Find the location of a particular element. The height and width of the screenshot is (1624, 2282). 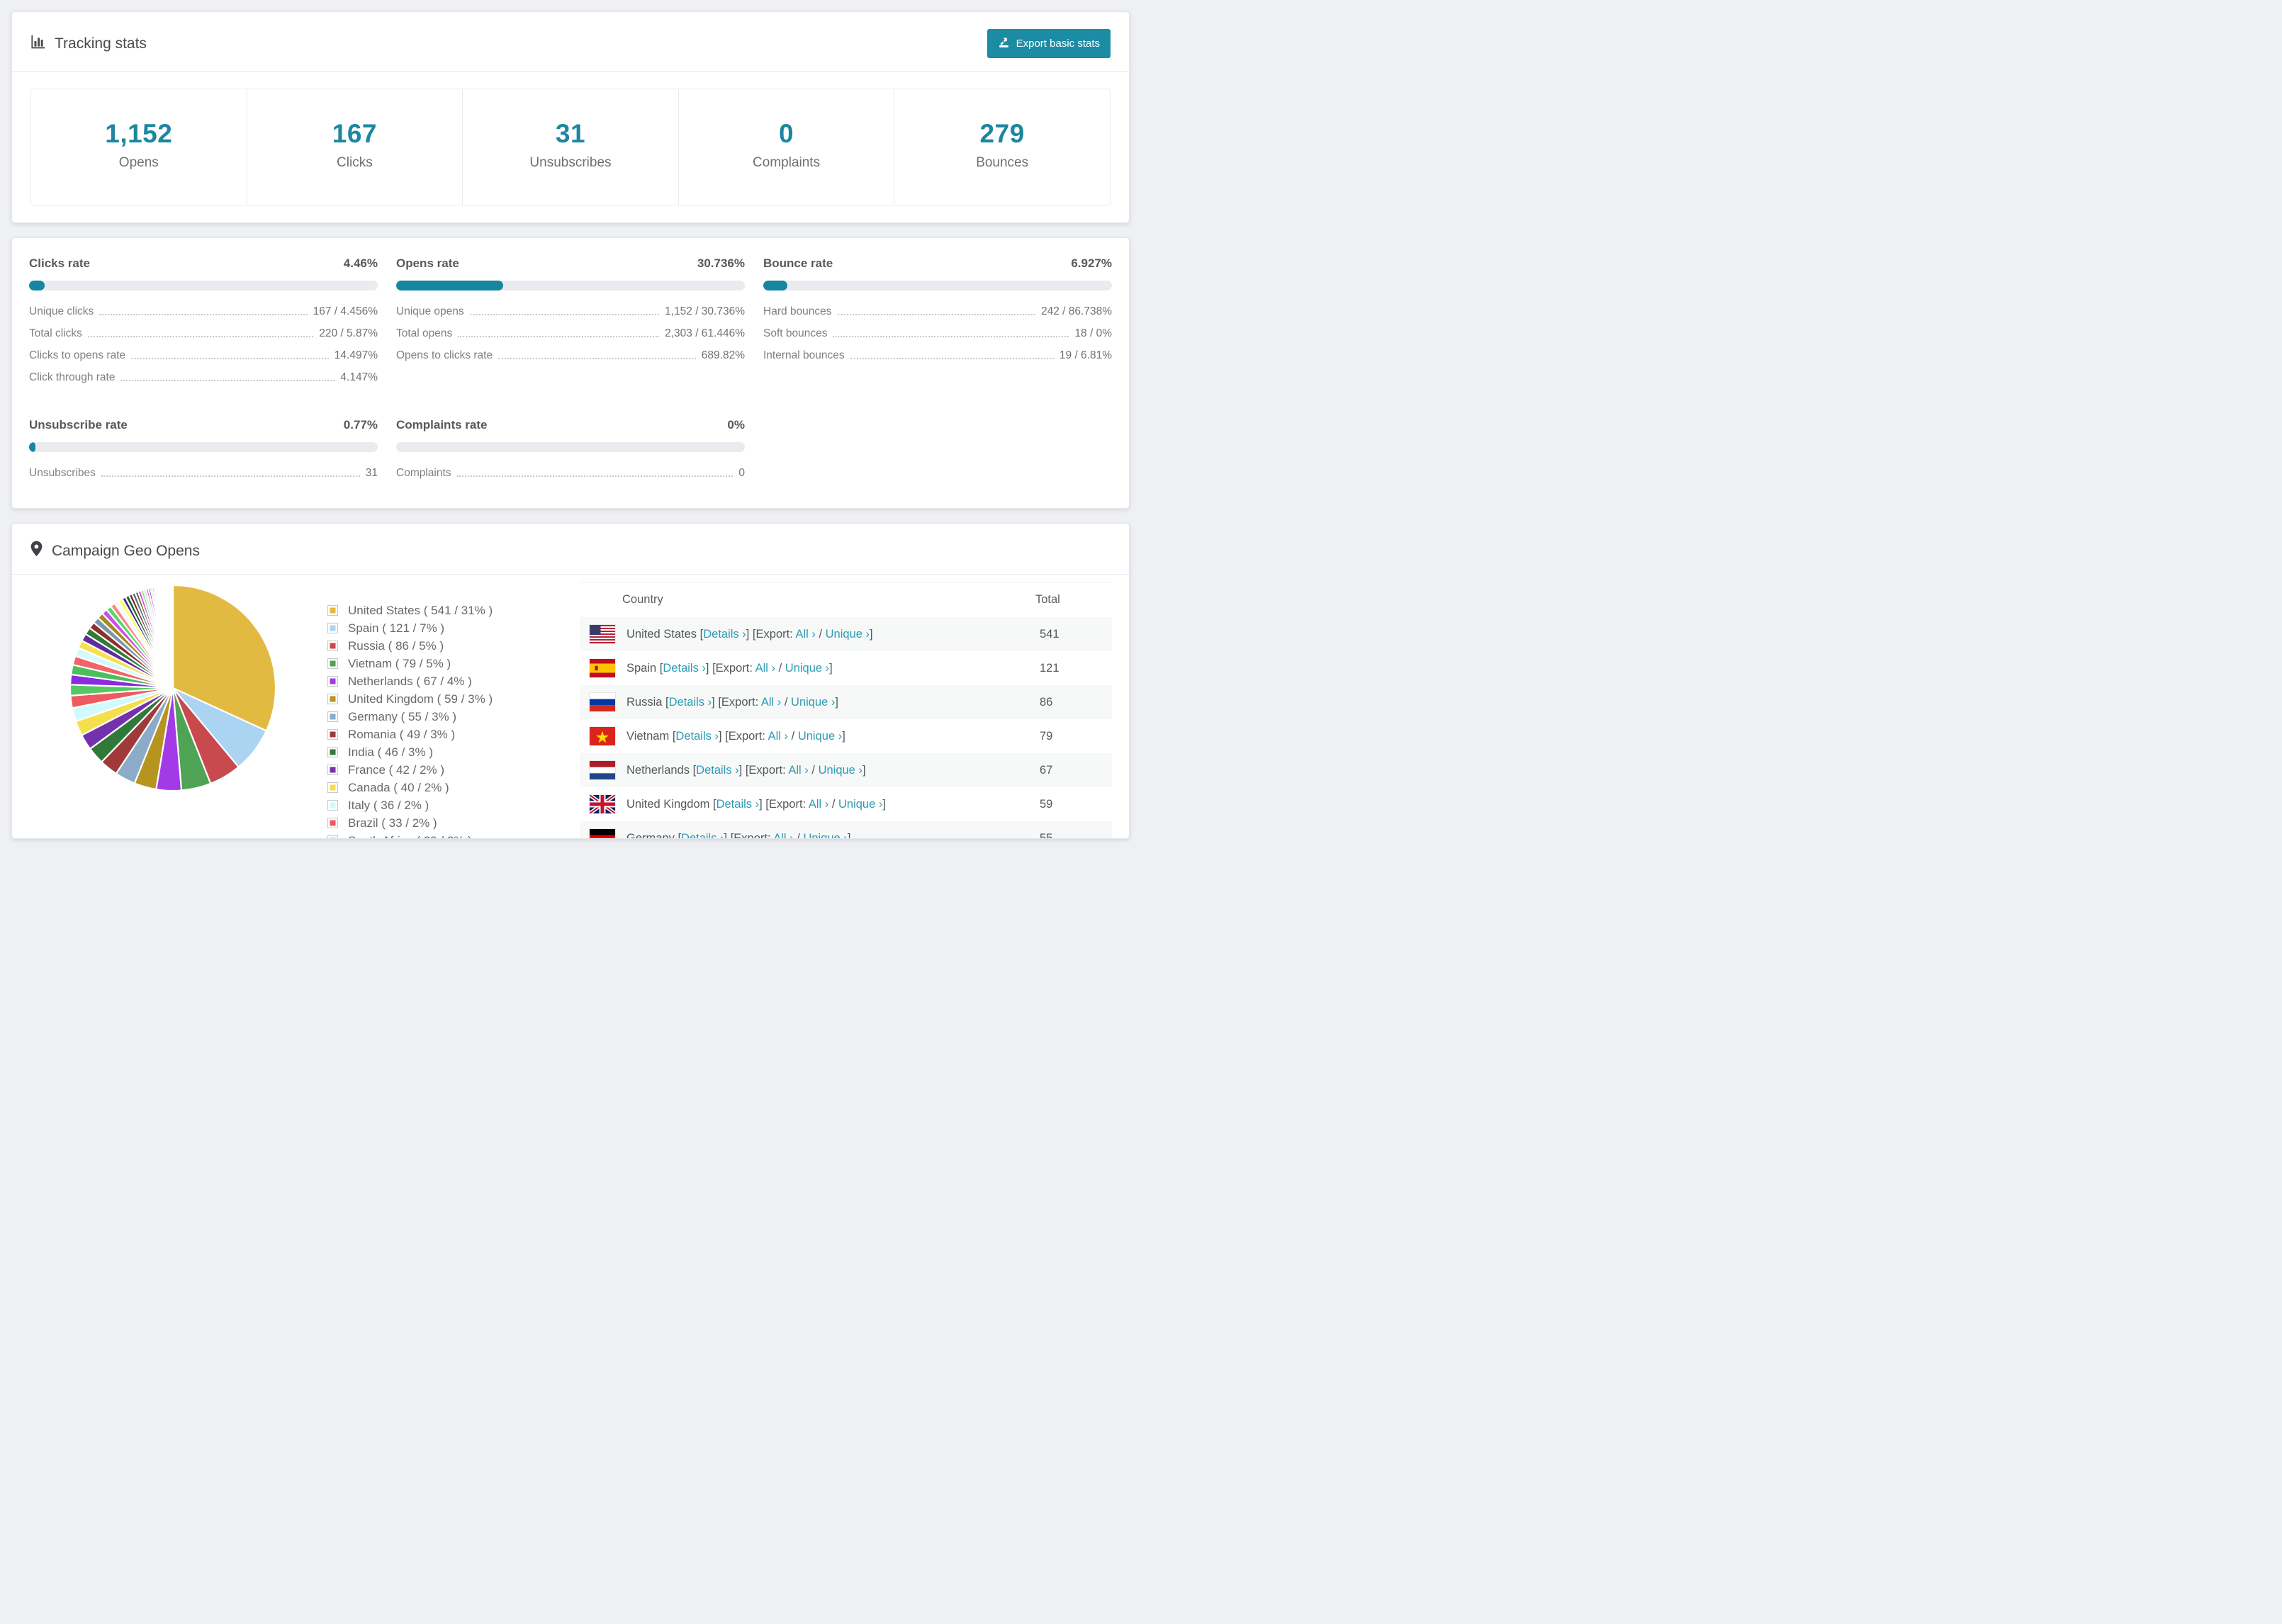

geo-table-header-country: Country is located at coordinates (642, 600).